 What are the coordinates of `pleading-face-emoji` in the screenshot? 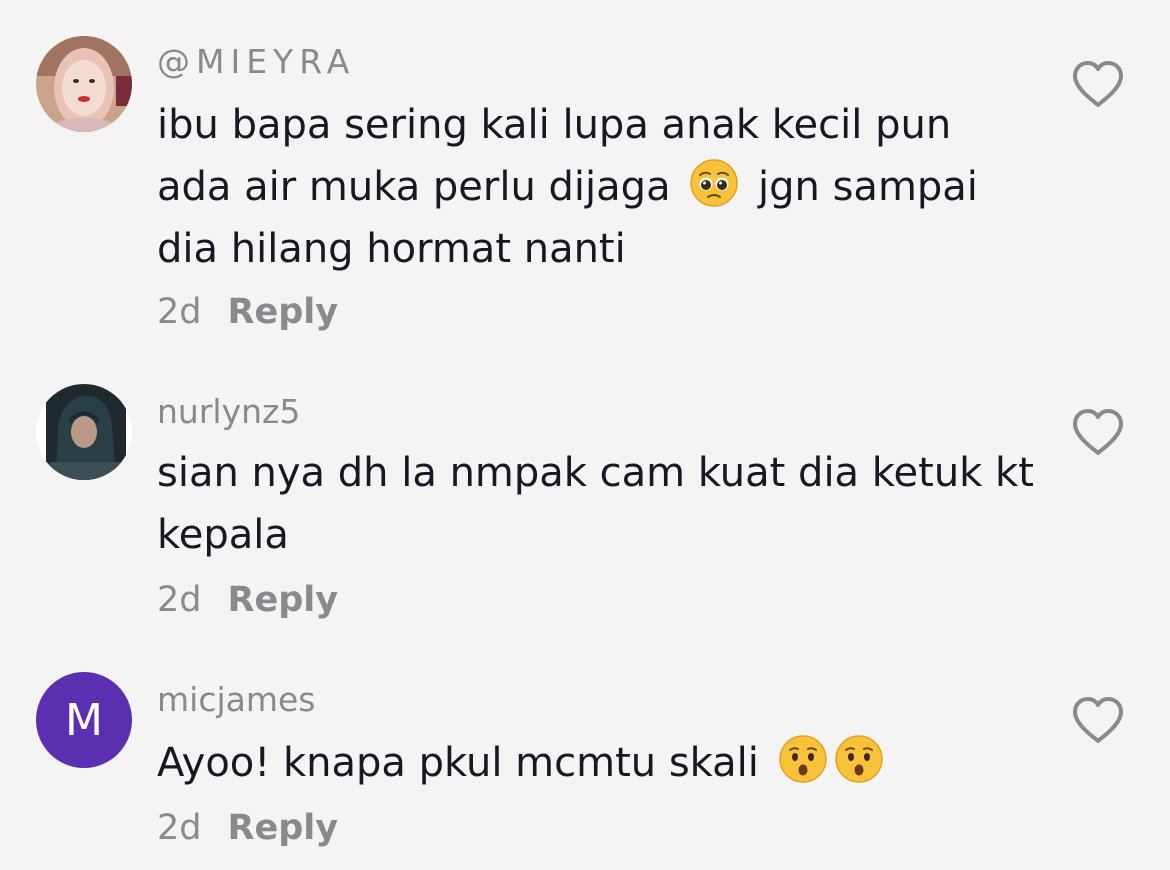 It's located at (714, 183).